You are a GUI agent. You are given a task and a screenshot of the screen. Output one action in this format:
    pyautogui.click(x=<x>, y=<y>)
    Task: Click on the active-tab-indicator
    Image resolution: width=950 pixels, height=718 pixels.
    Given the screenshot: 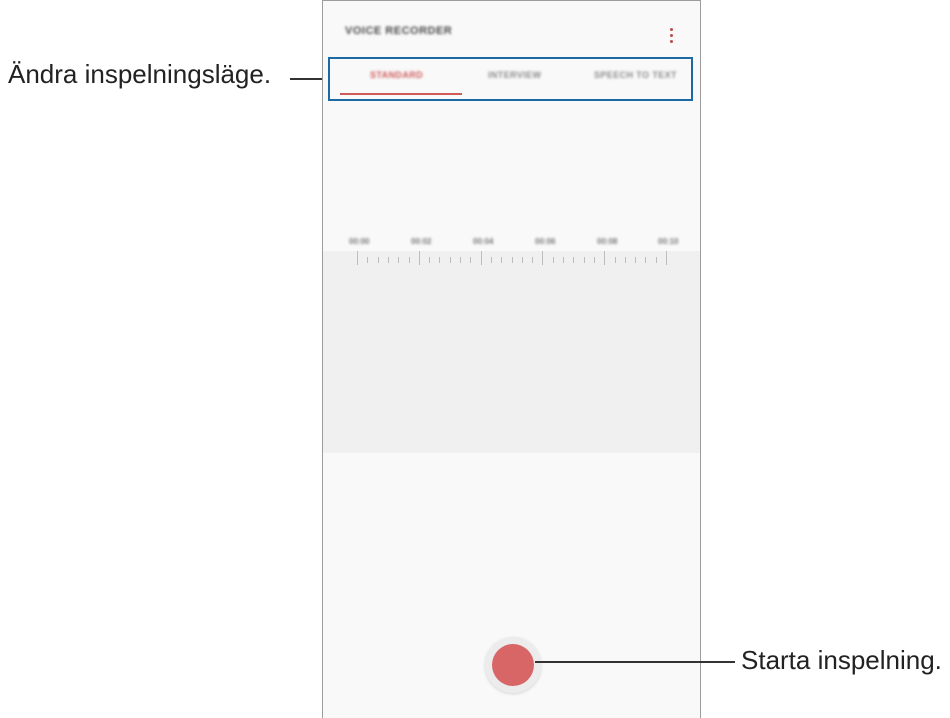 What is the action you would take?
    pyautogui.click(x=401, y=94)
    